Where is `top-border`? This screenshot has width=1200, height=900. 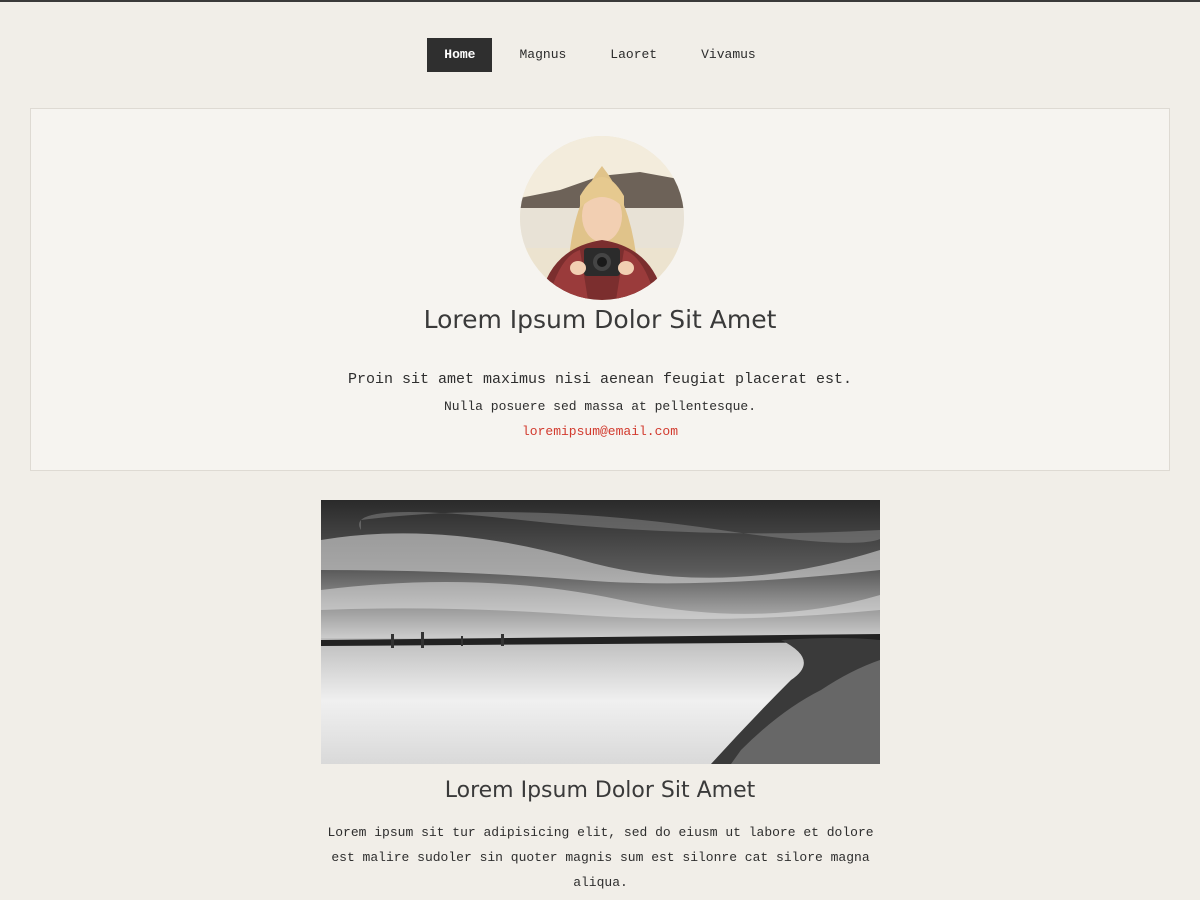 top-border is located at coordinates (600, 1).